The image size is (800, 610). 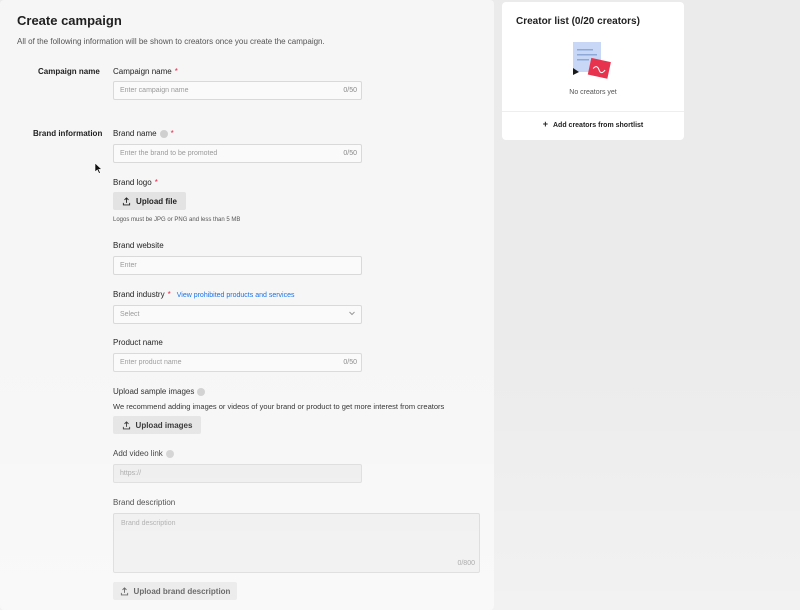 I want to click on brand-name-label: Brand name *, so click(x=143, y=133).